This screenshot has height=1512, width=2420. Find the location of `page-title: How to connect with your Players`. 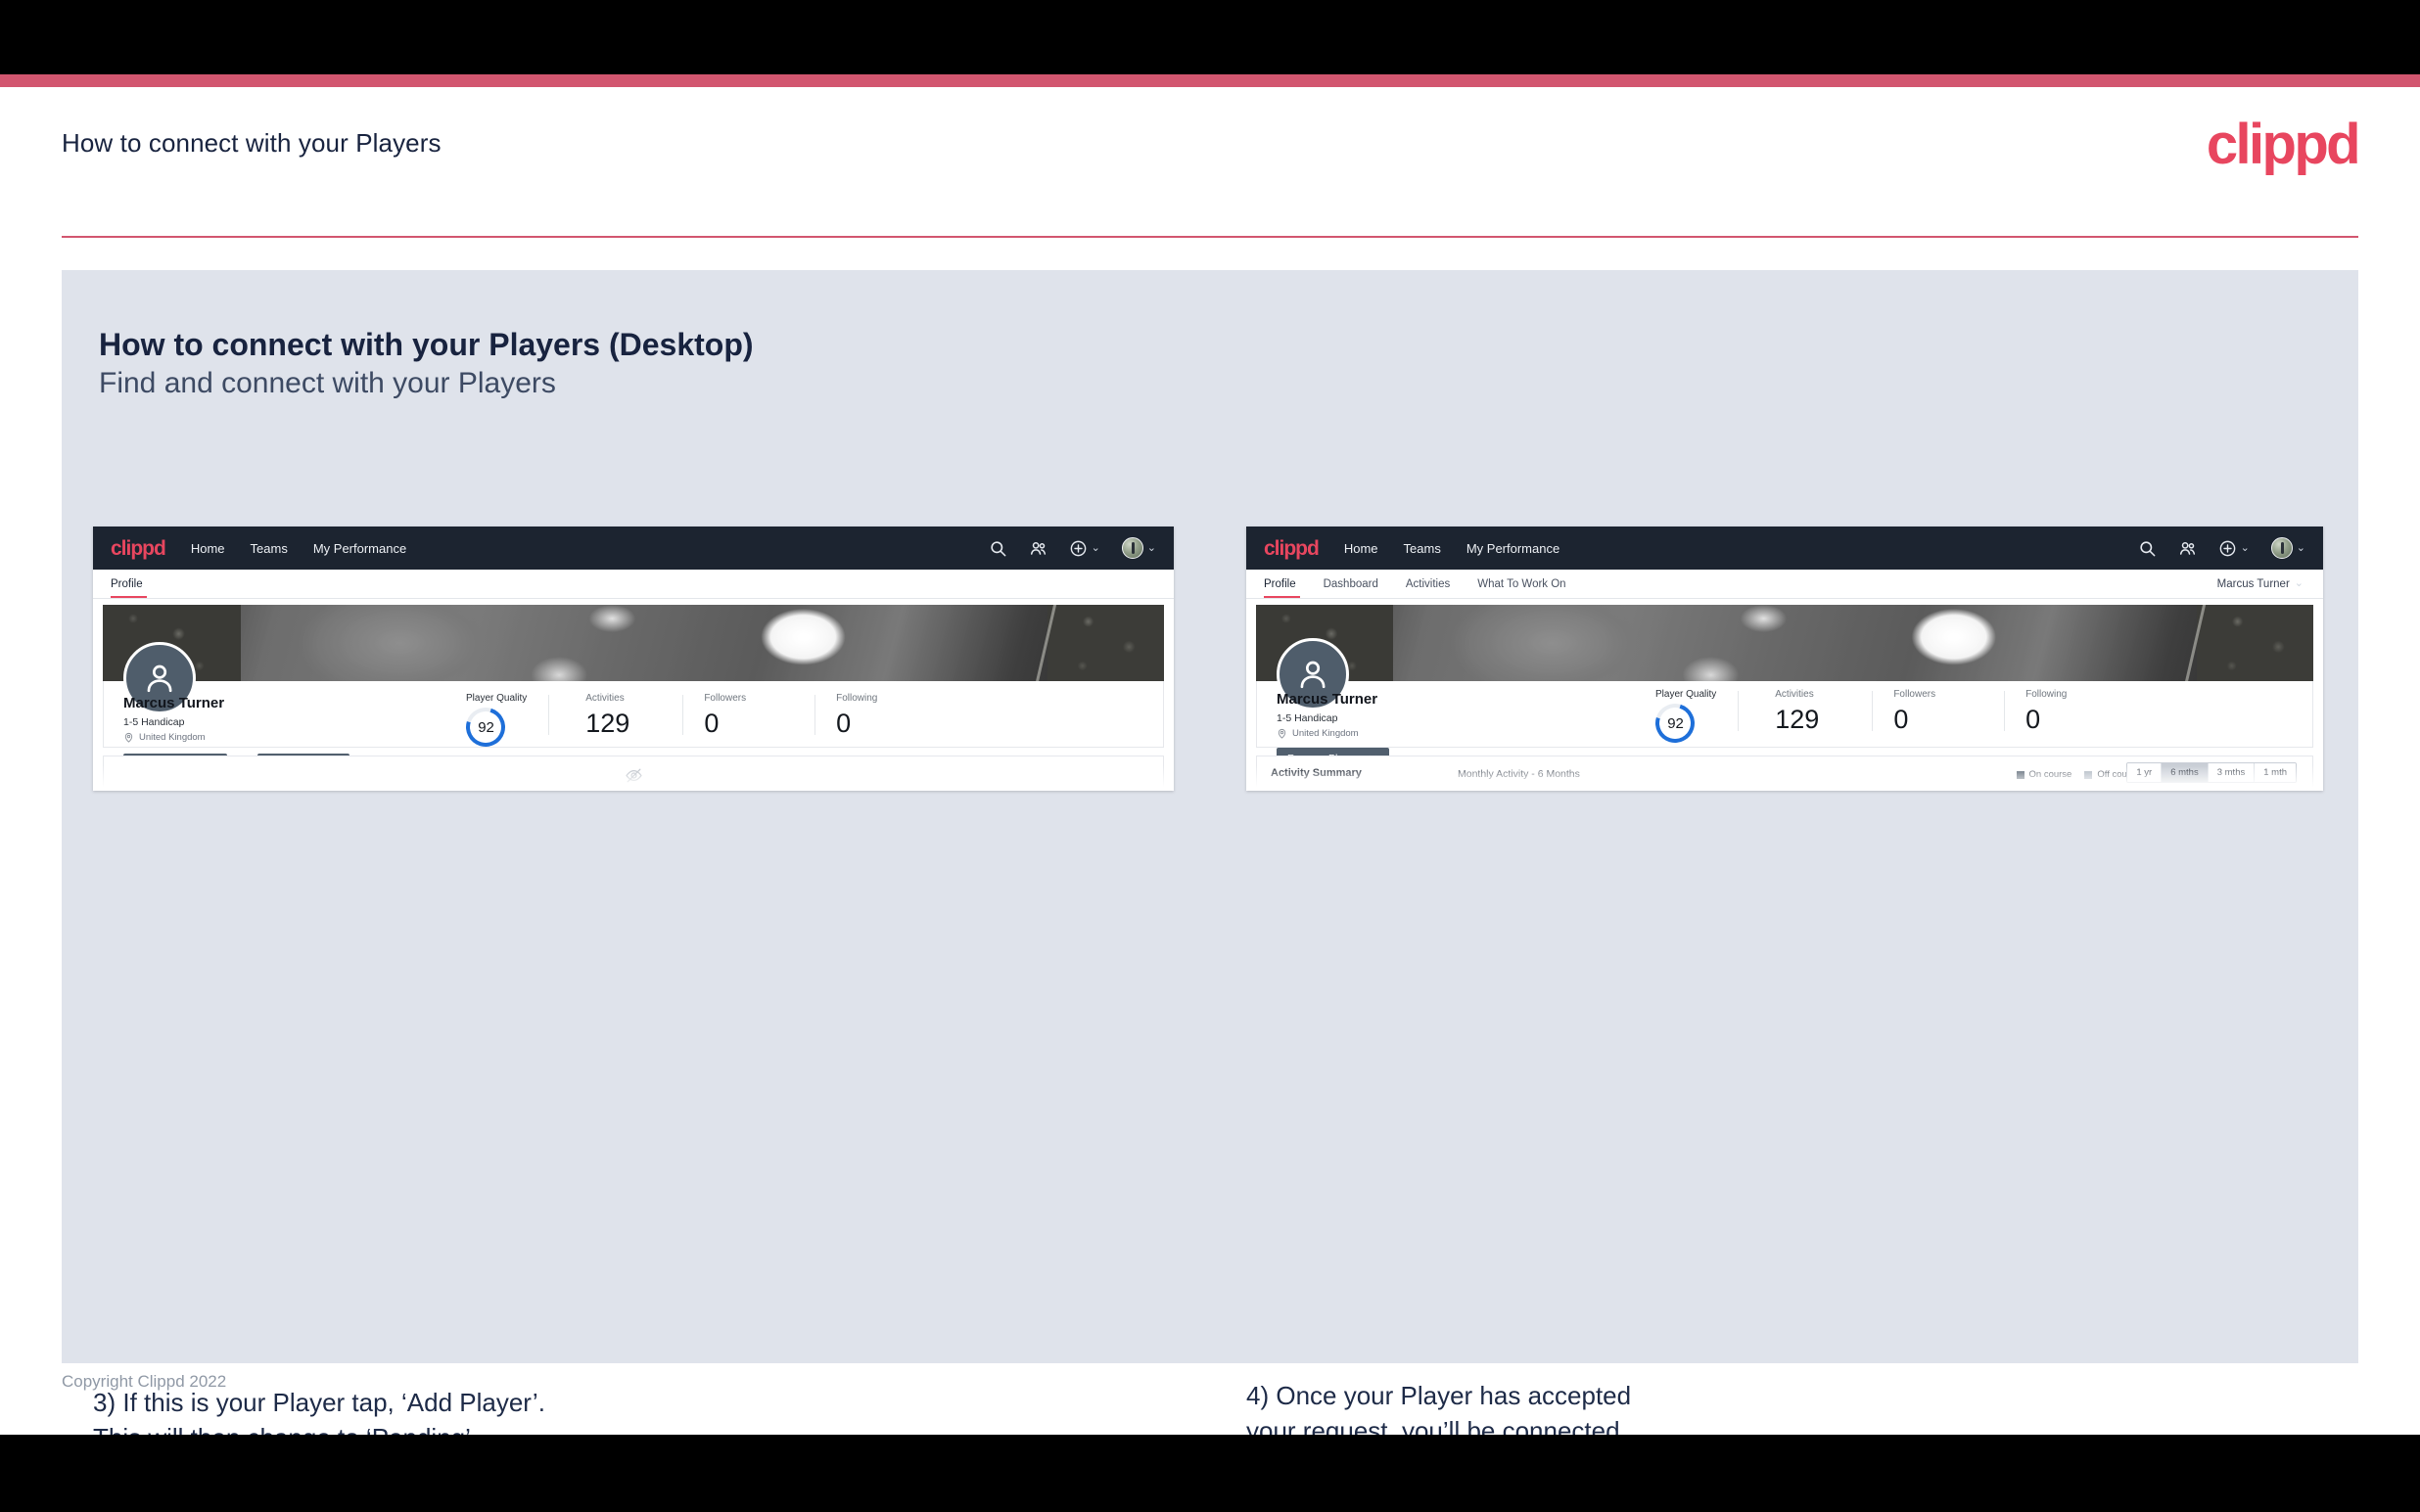

page-title: How to connect with your Players is located at coordinates (252, 143).